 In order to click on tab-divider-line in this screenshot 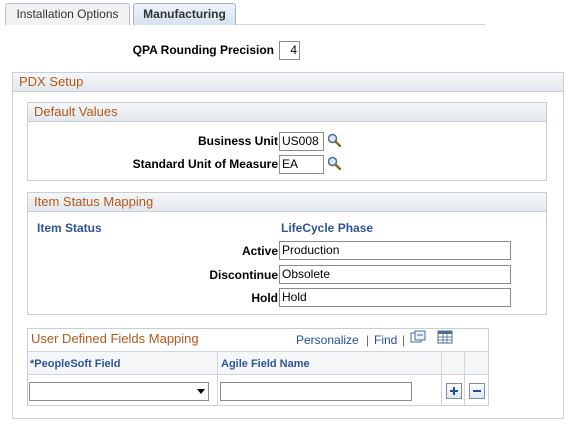, I will do `click(360, 24)`.